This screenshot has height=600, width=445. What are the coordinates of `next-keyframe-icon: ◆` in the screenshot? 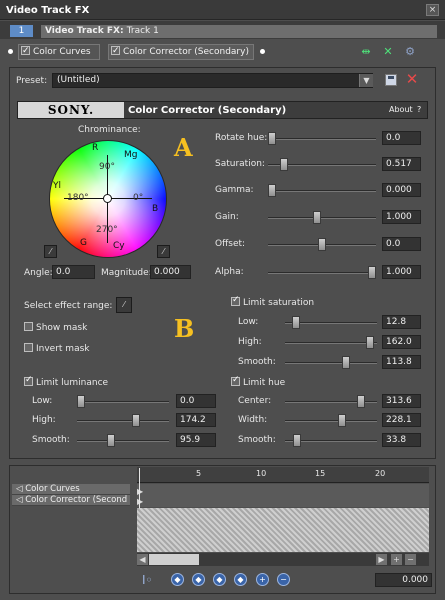 It's located at (219, 579).